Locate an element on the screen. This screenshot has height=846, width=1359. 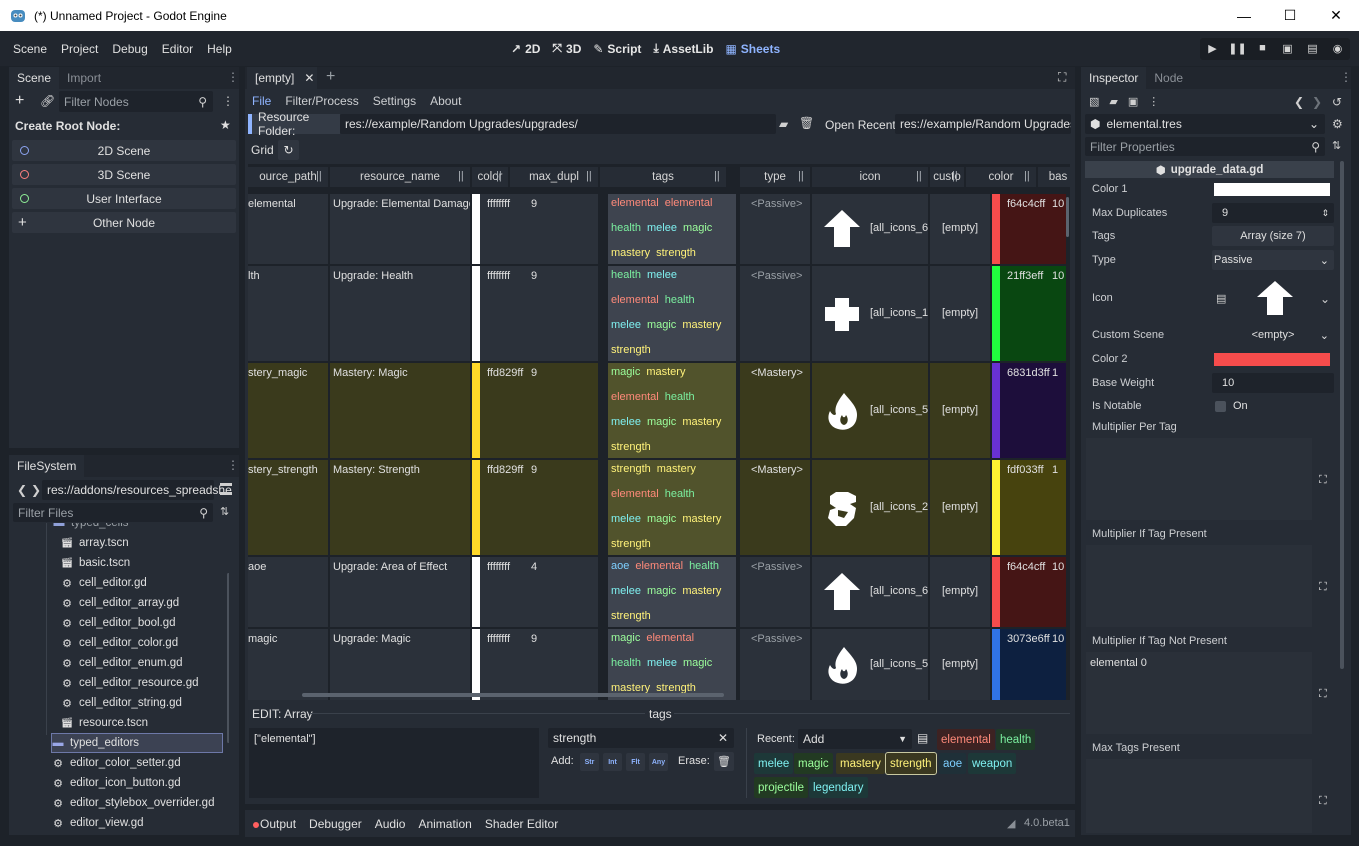
clear-icon: ✕ is located at coordinates (723, 738).